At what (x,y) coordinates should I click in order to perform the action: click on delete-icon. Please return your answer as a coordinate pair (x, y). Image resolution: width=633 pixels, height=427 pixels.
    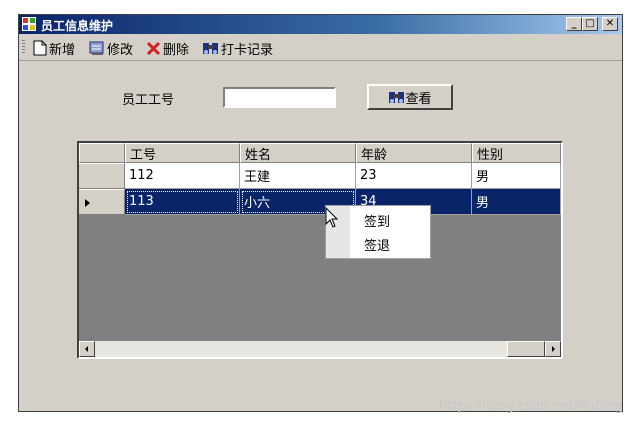
    Looking at the image, I should click on (153, 48).